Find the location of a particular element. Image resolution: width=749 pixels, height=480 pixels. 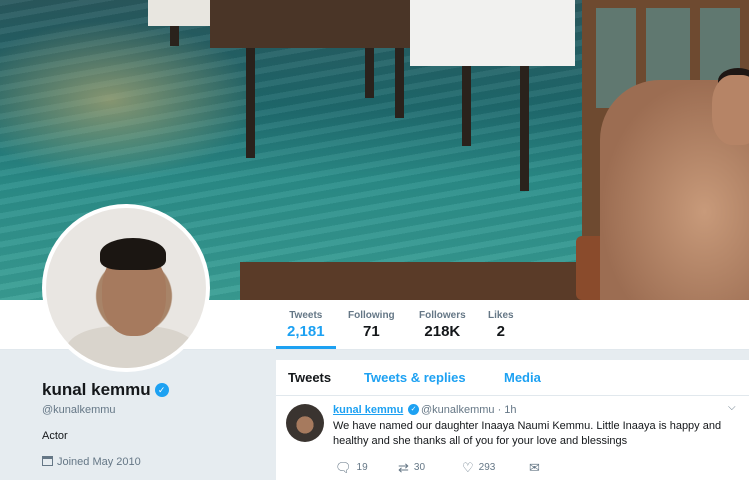

like-count: 293 is located at coordinates (487, 467).